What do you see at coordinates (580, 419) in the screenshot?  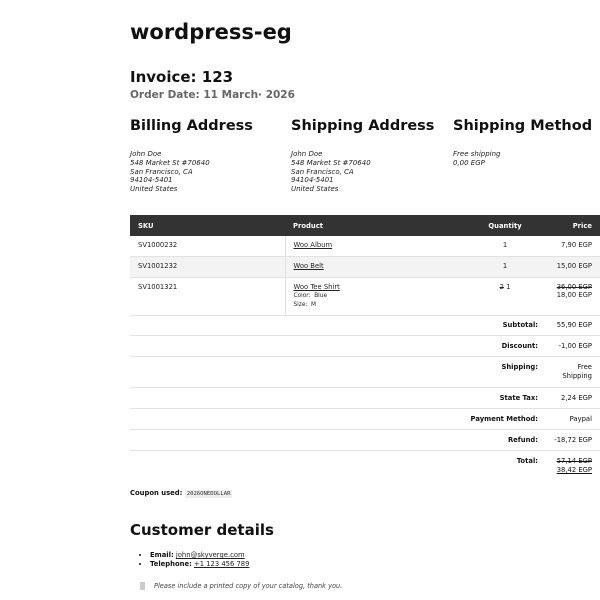 I see `payment-method-value: Paypal` at bounding box center [580, 419].